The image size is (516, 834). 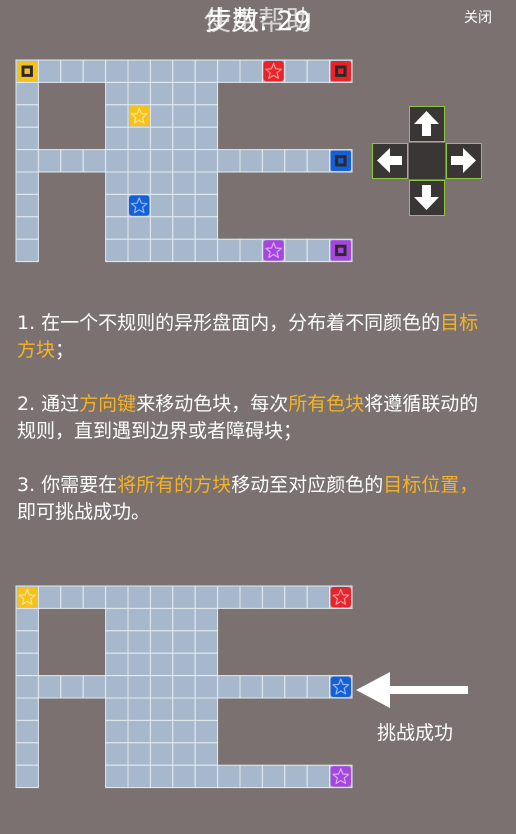 I want to click on arrow-up-icon, so click(x=426, y=123).